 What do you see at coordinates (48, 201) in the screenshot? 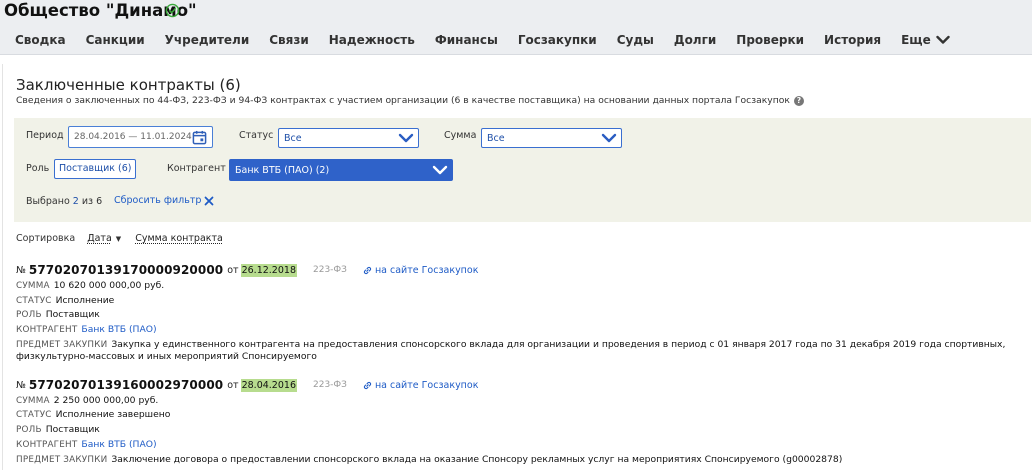
I see `selected-prefix: Выбрано` at bounding box center [48, 201].